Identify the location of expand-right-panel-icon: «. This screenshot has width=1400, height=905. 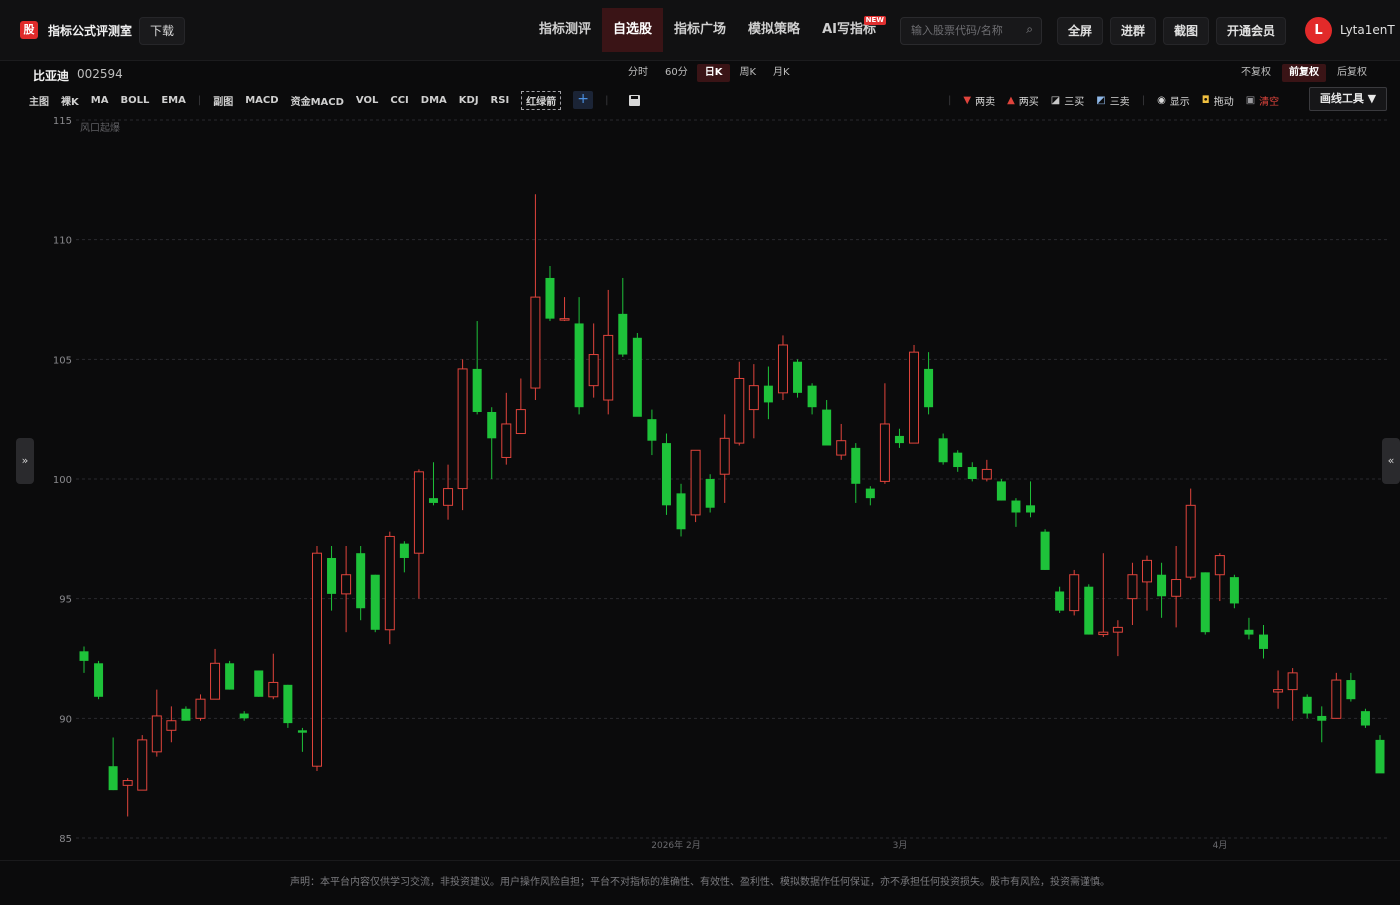
(1391, 461).